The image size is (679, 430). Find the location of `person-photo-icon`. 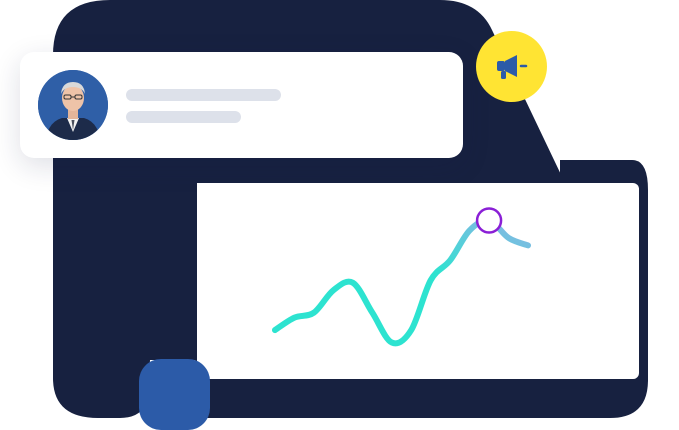

person-photo-icon is located at coordinates (73, 105).